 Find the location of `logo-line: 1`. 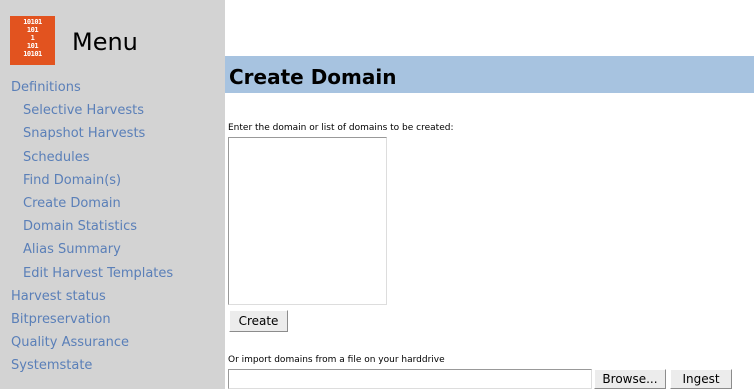

logo-line: 1 is located at coordinates (32, 38).